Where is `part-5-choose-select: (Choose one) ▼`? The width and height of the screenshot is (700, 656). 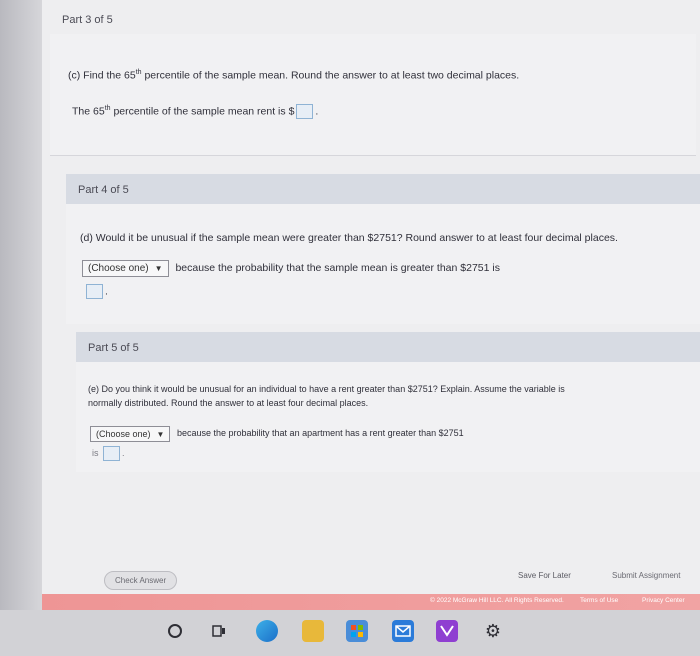 part-5-choose-select: (Choose one) ▼ is located at coordinates (130, 434).